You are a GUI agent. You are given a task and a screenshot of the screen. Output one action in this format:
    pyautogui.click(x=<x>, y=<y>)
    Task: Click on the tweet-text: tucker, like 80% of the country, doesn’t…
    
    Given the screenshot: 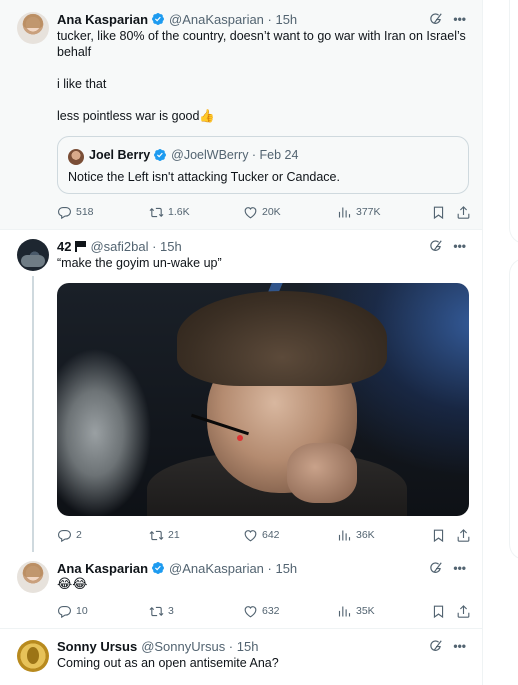 What is the action you would take?
    pyautogui.click(x=262, y=76)
    